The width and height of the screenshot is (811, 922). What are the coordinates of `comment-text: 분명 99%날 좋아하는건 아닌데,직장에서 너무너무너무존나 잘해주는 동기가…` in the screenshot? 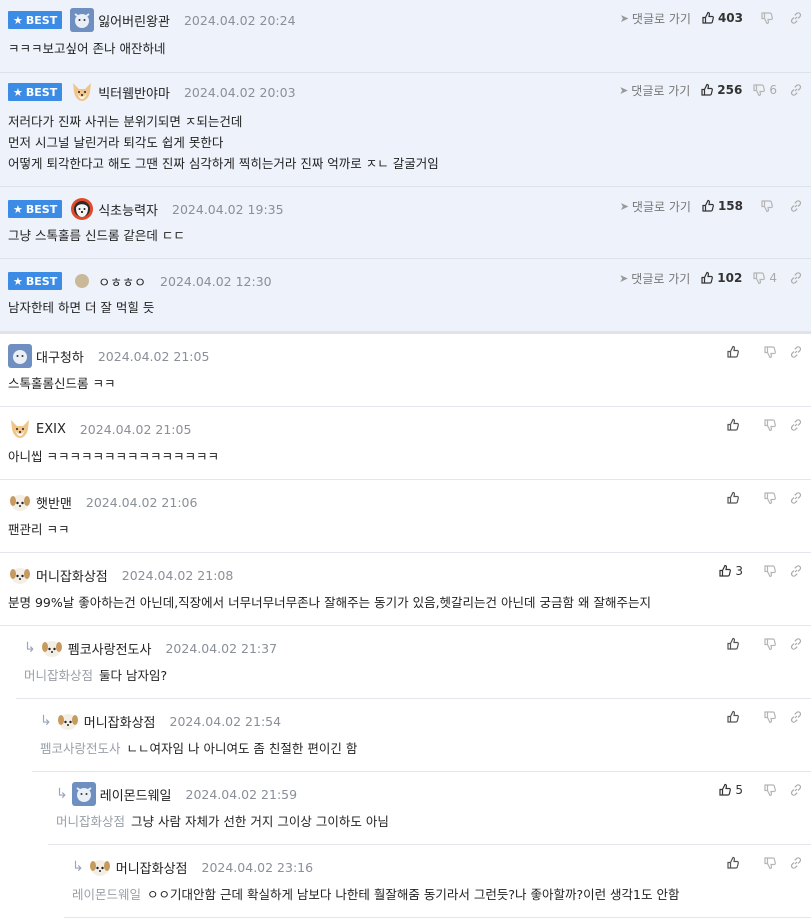 It's located at (329, 602).